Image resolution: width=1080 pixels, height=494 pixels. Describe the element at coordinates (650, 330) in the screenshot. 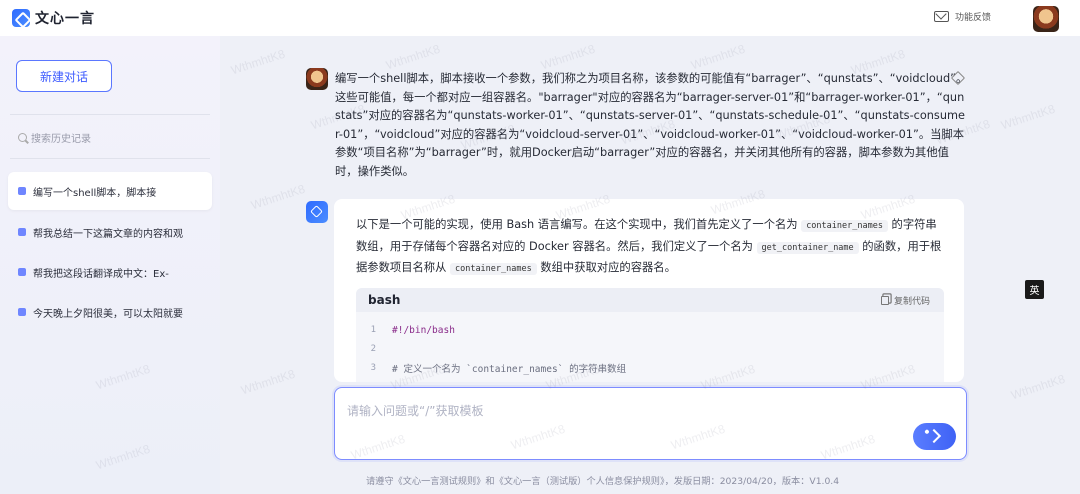

I see `code-line: 1 #!/bin/bash` at that location.